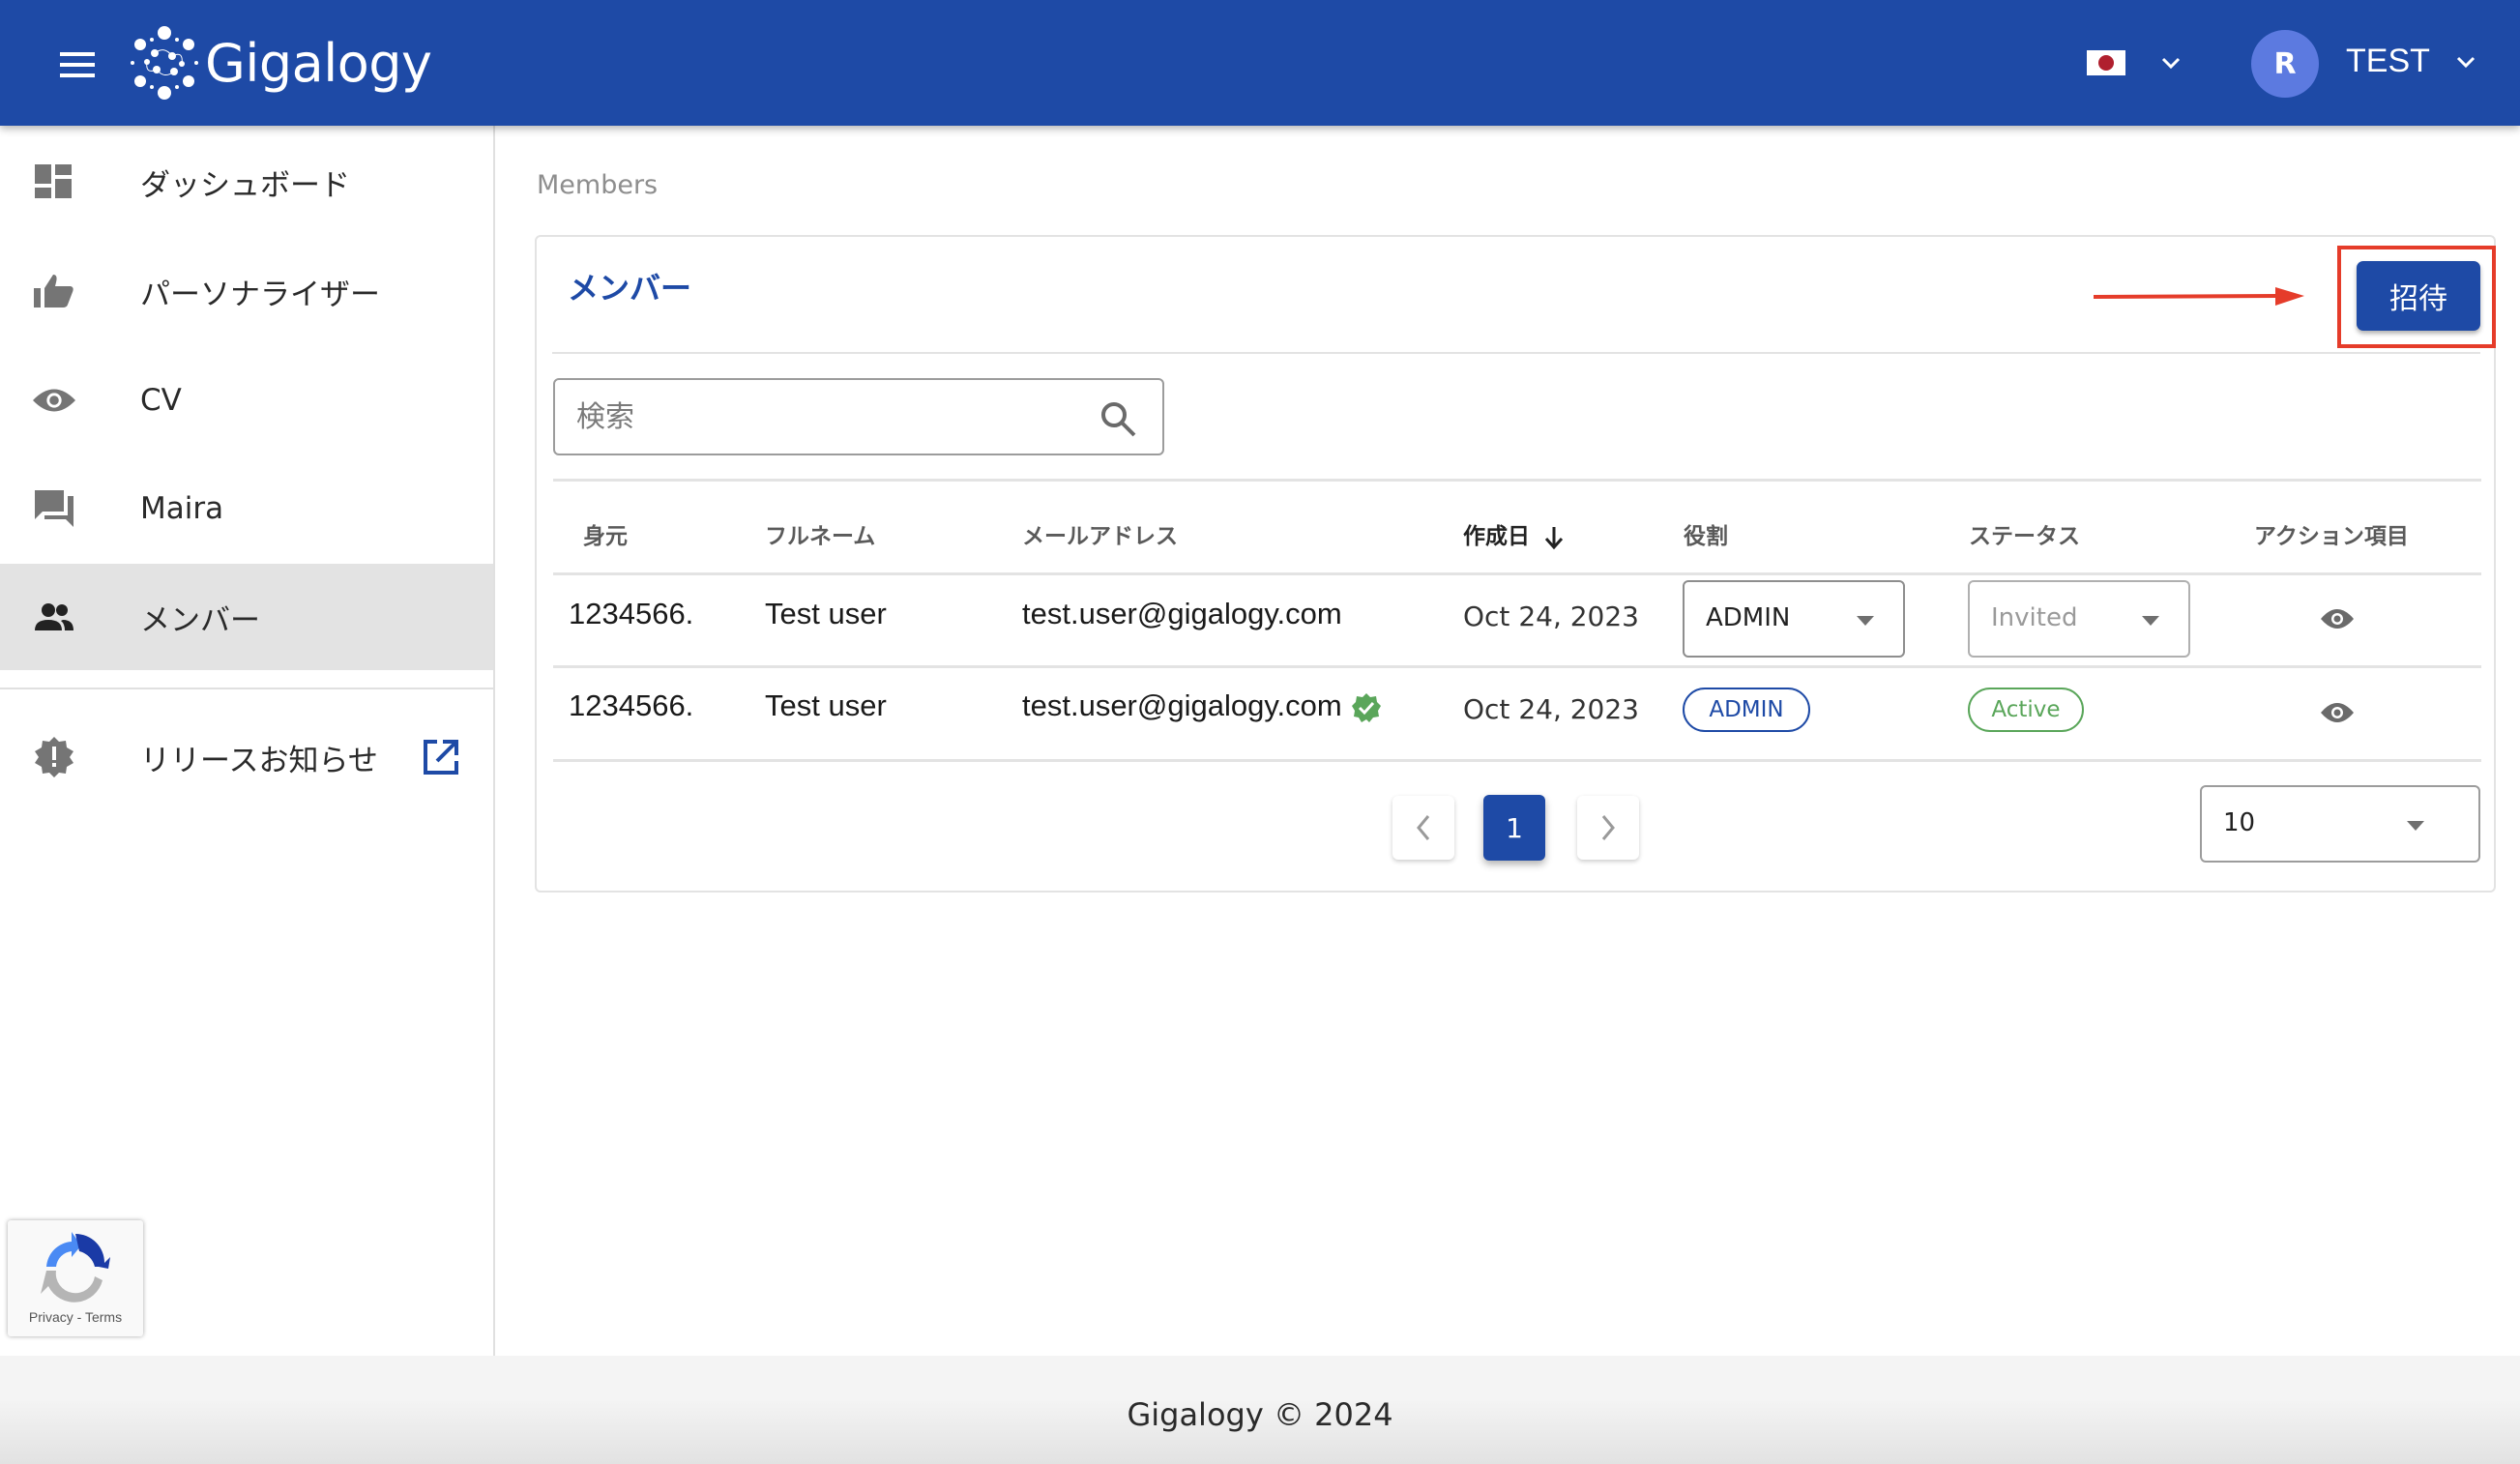 Image resolution: width=2520 pixels, height=1464 pixels. Describe the element at coordinates (182, 509) in the screenshot. I see `sidebar-item-label: Maira` at that location.